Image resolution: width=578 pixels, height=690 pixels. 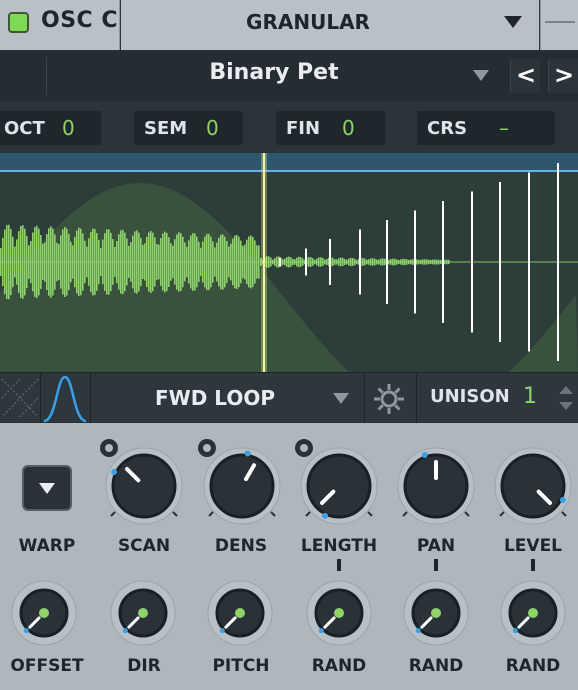 What do you see at coordinates (325, 515) in the screenshot?
I see `length-knob-mod-dot` at bounding box center [325, 515].